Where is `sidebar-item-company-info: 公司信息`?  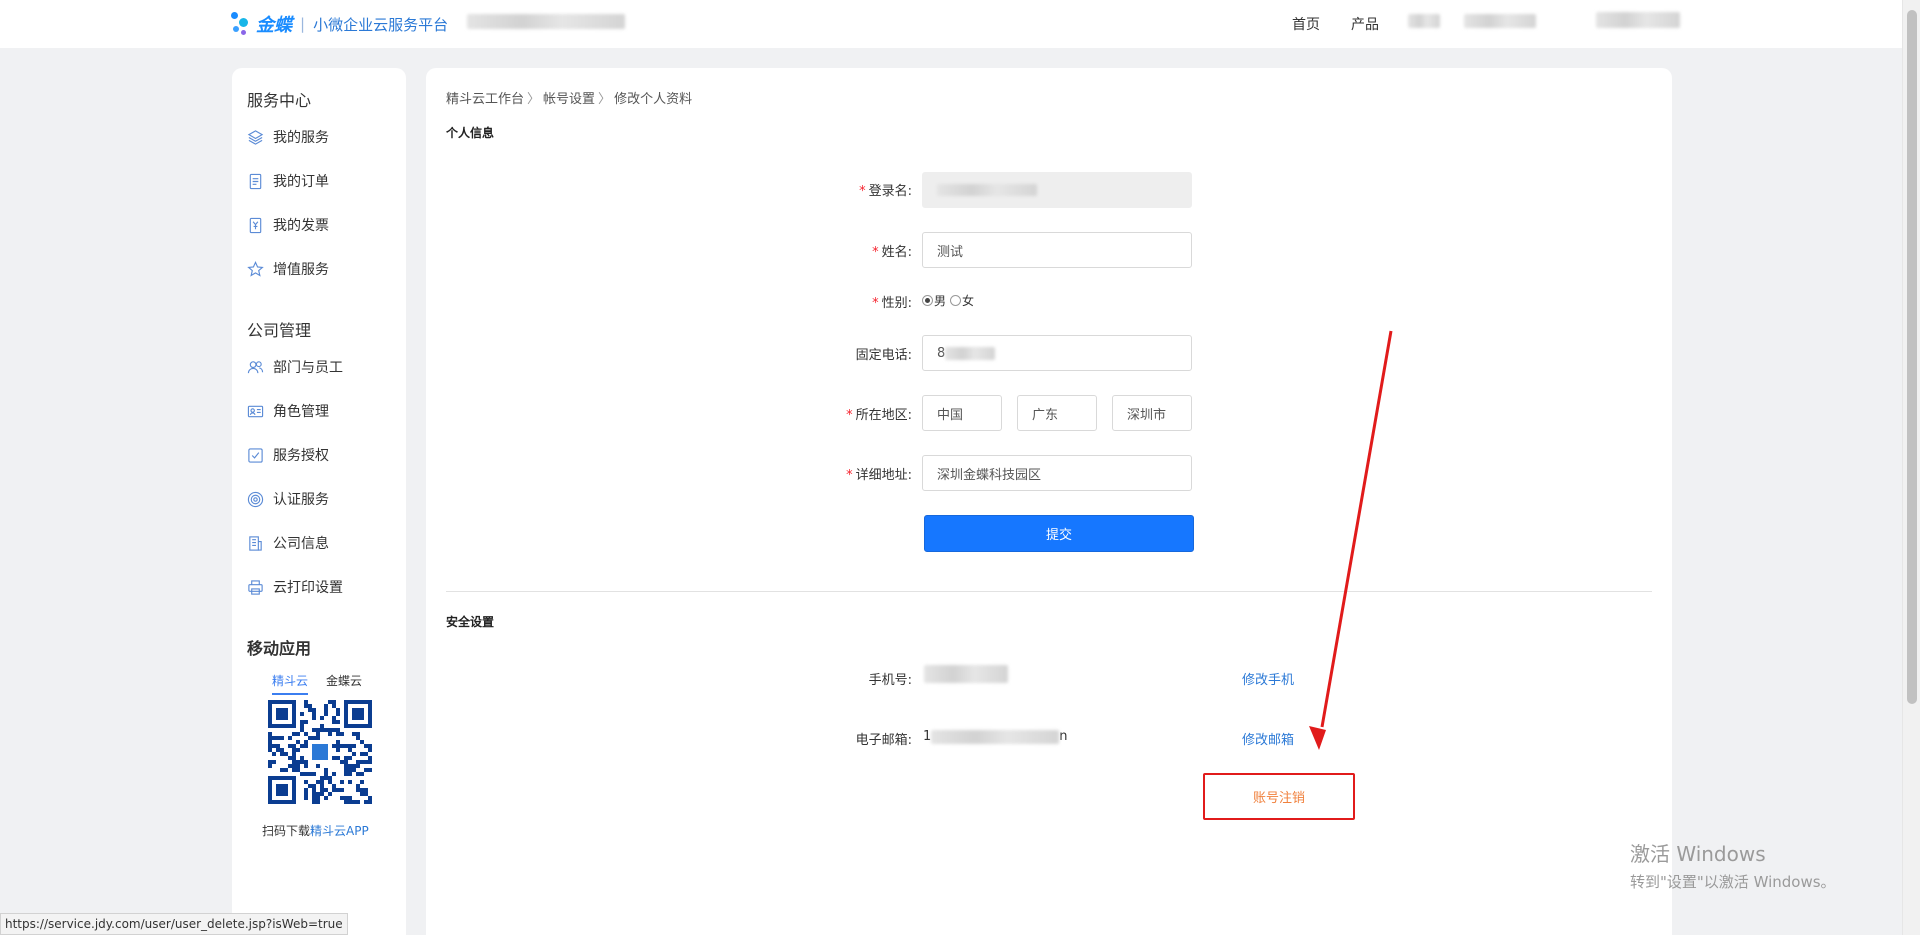 sidebar-item-company-info: 公司信息 is located at coordinates (288, 543).